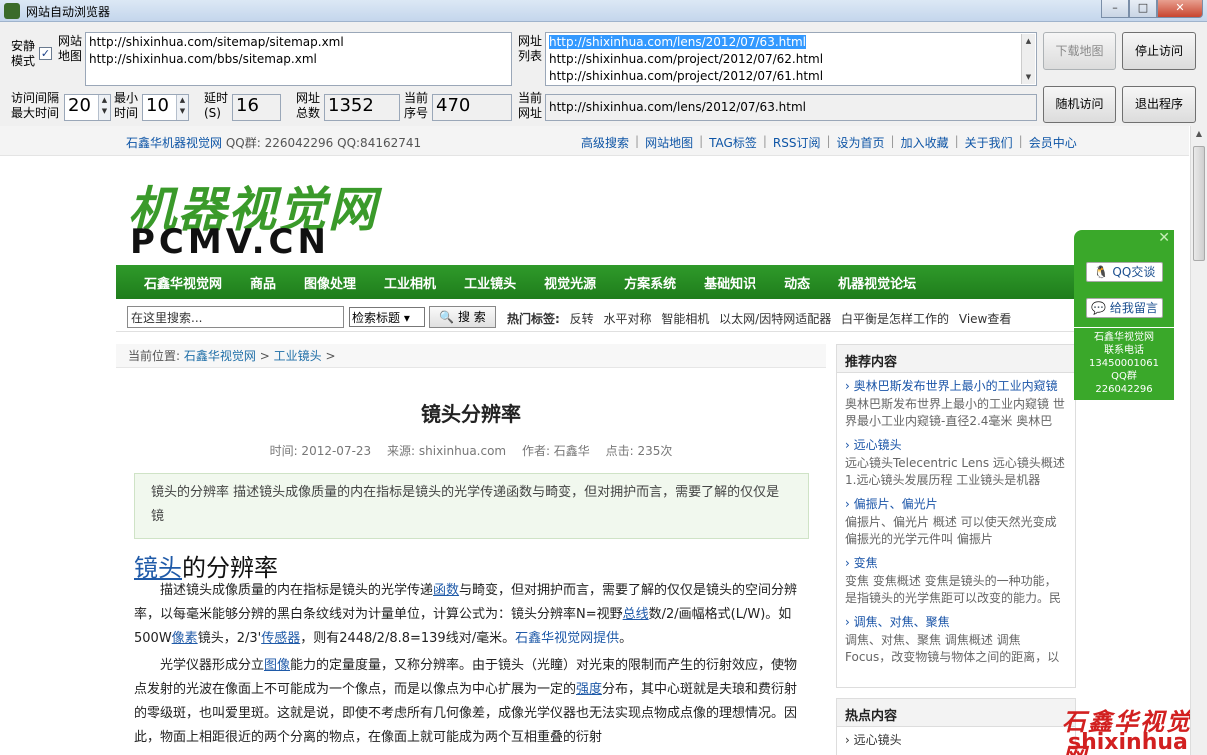  I want to click on heading-link: 镜头, so click(158, 568).